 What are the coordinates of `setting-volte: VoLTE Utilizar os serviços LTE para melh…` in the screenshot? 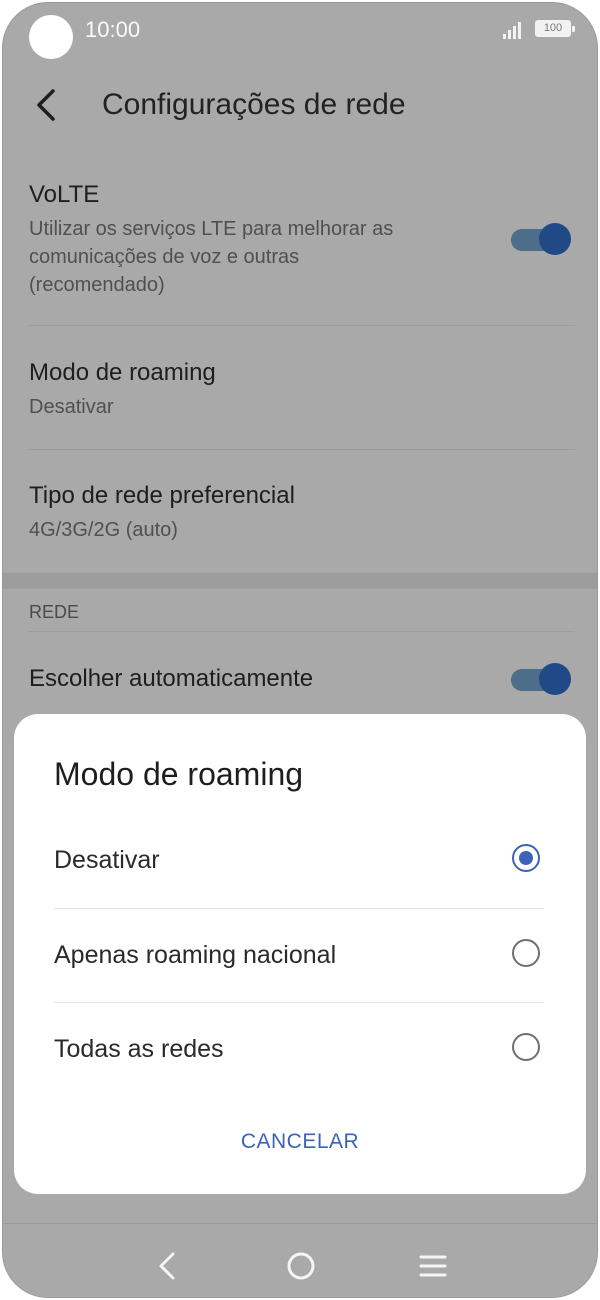 It's located at (302, 240).